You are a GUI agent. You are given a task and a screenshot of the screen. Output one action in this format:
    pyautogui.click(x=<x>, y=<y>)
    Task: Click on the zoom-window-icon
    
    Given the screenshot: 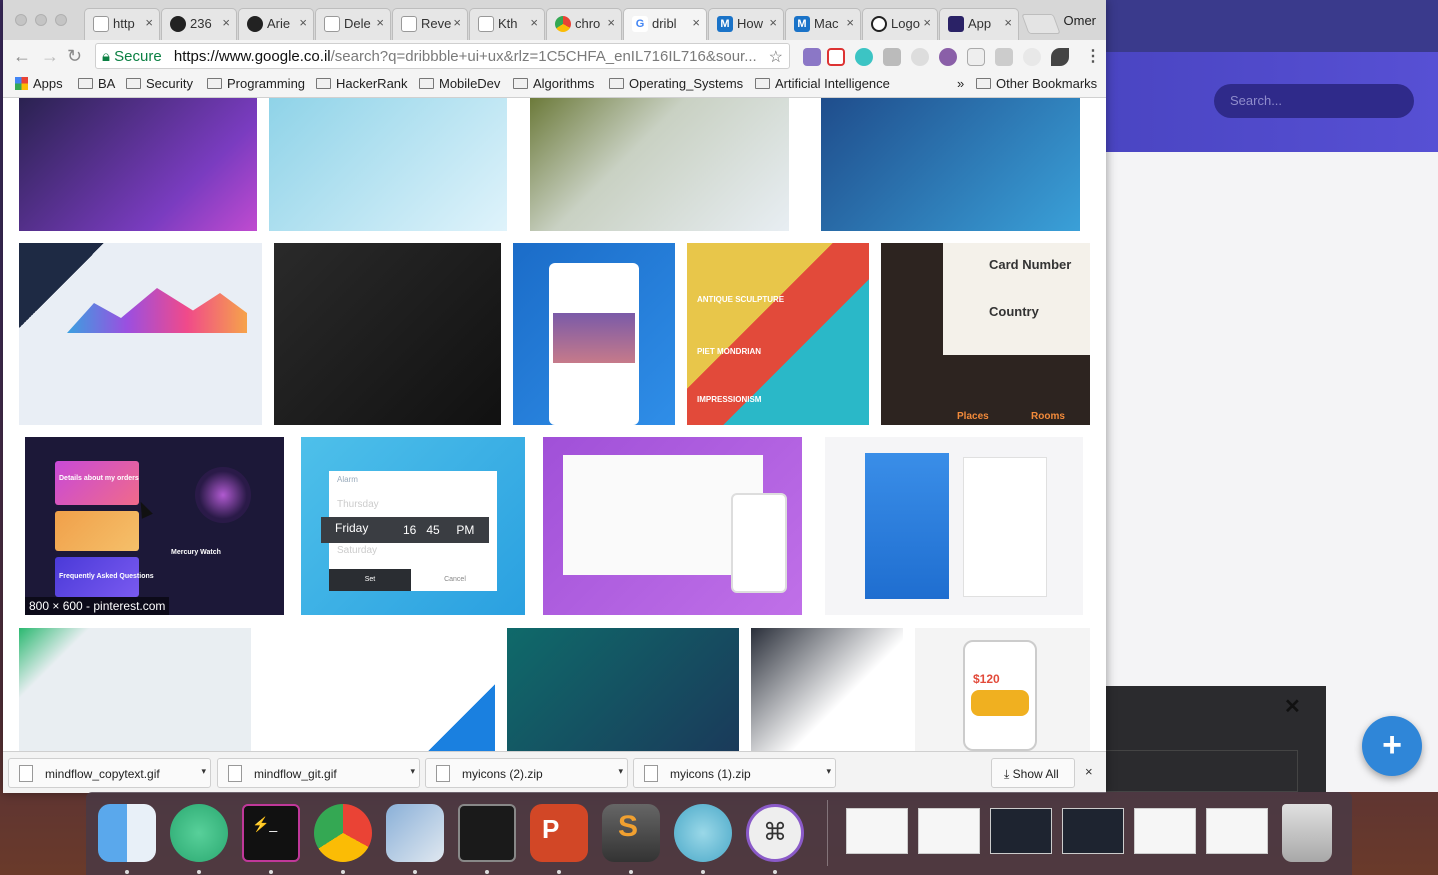 What is the action you would take?
    pyautogui.click(x=61, y=20)
    